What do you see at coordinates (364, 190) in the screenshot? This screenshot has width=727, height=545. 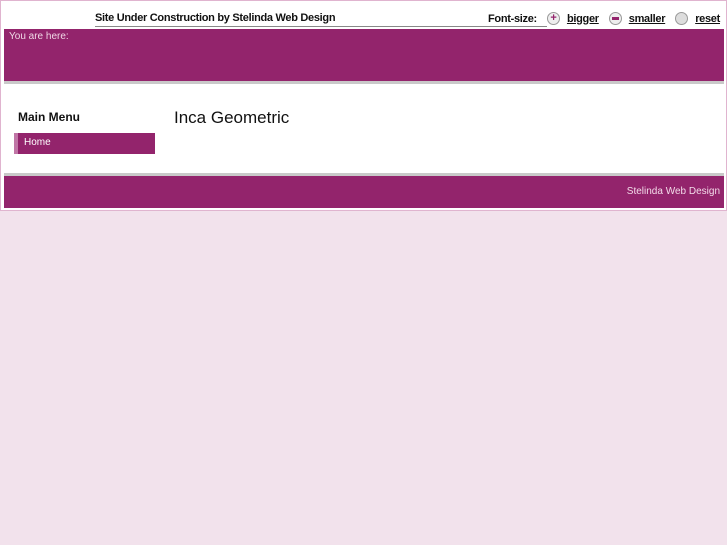 I see `footer: Stelinda Web Design` at bounding box center [364, 190].